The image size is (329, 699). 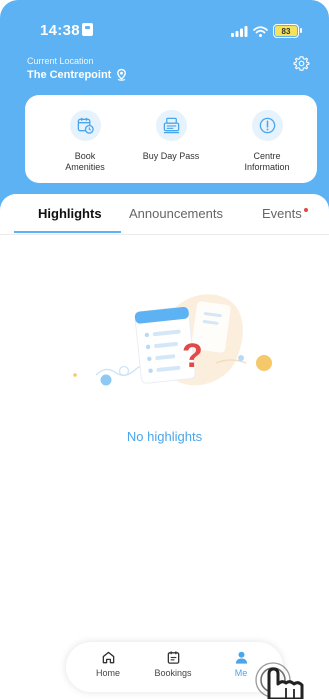 What do you see at coordinates (171, 156) in the screenshot?
I see `buy-day-pass-label: Buy Day Pass` at bounding box center [171, 156].